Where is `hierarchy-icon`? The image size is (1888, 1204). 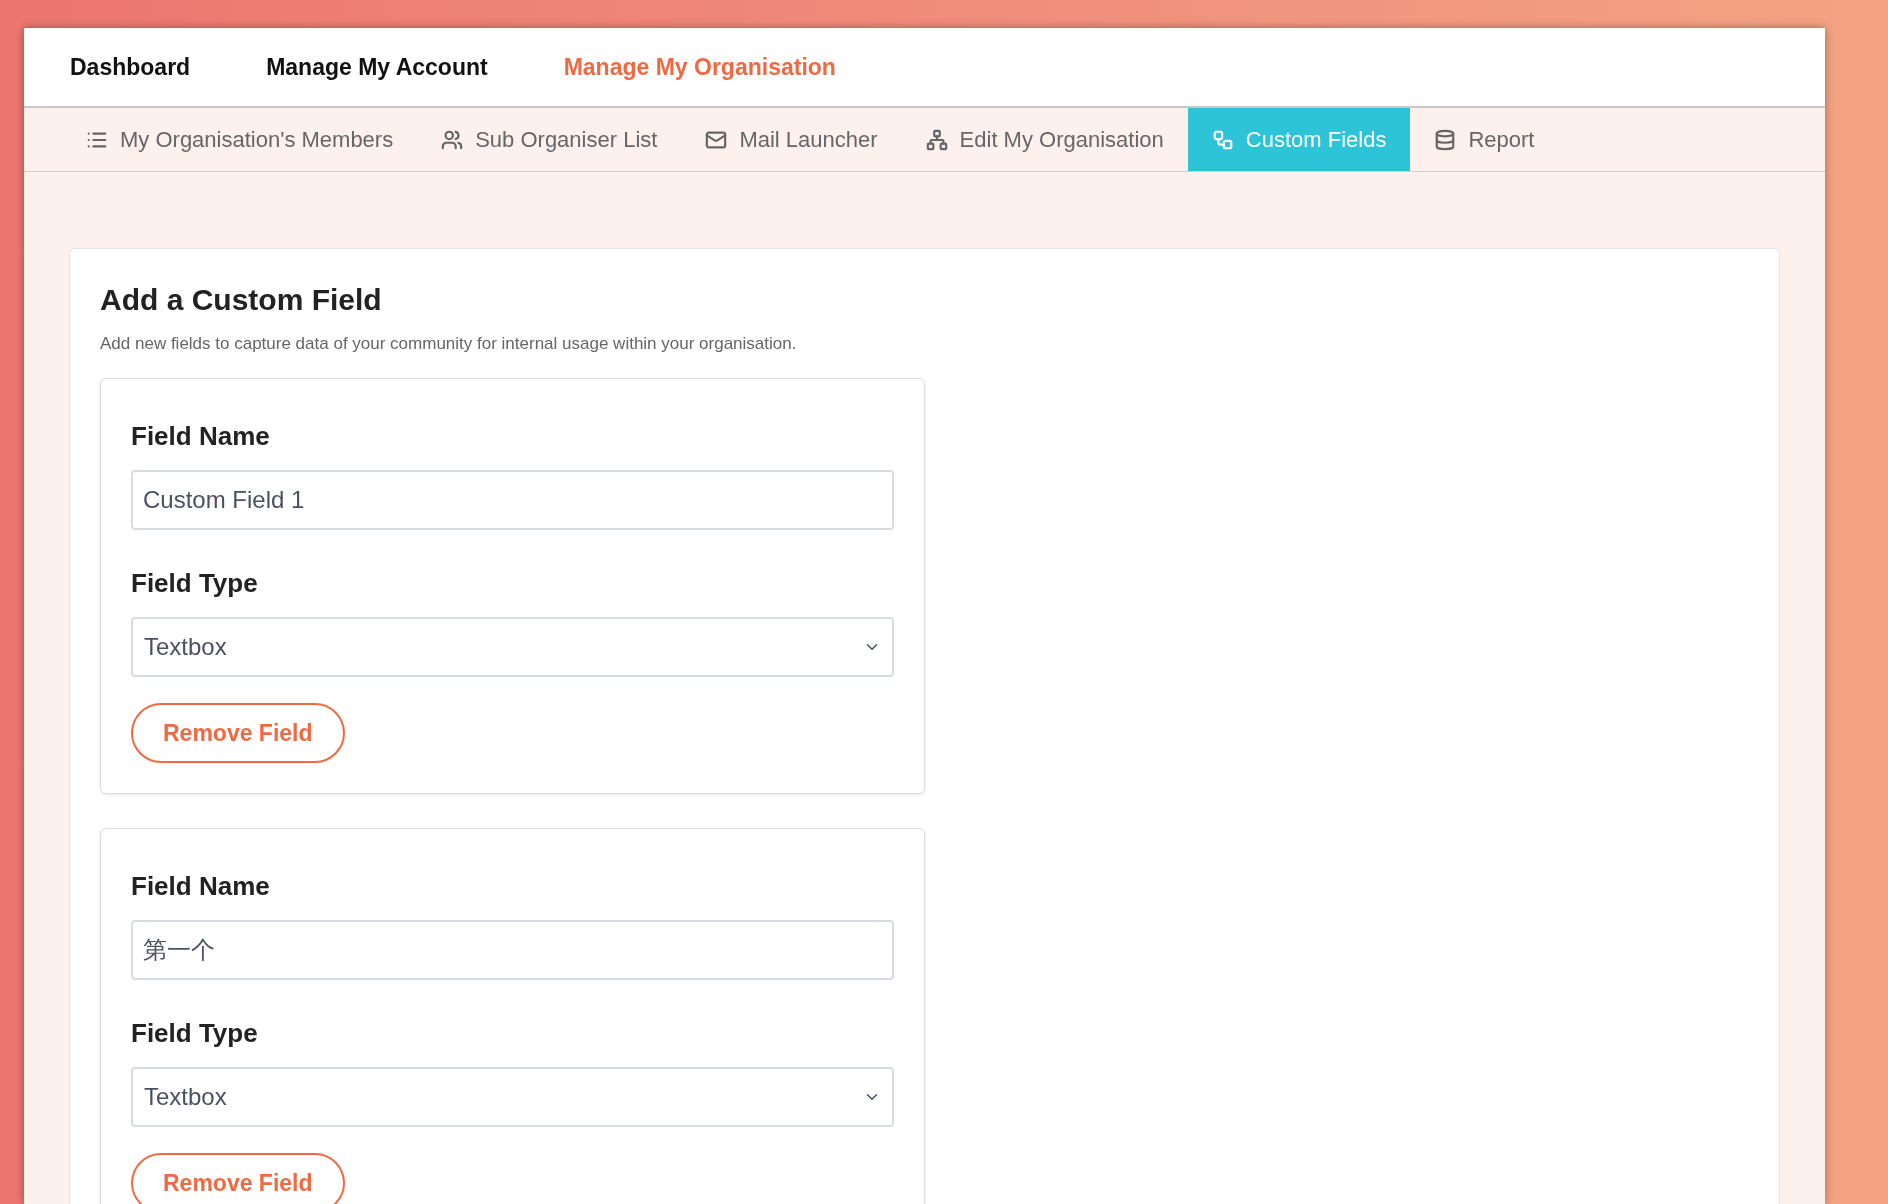 hierarchy-icon is located at coordinates (936, 139).